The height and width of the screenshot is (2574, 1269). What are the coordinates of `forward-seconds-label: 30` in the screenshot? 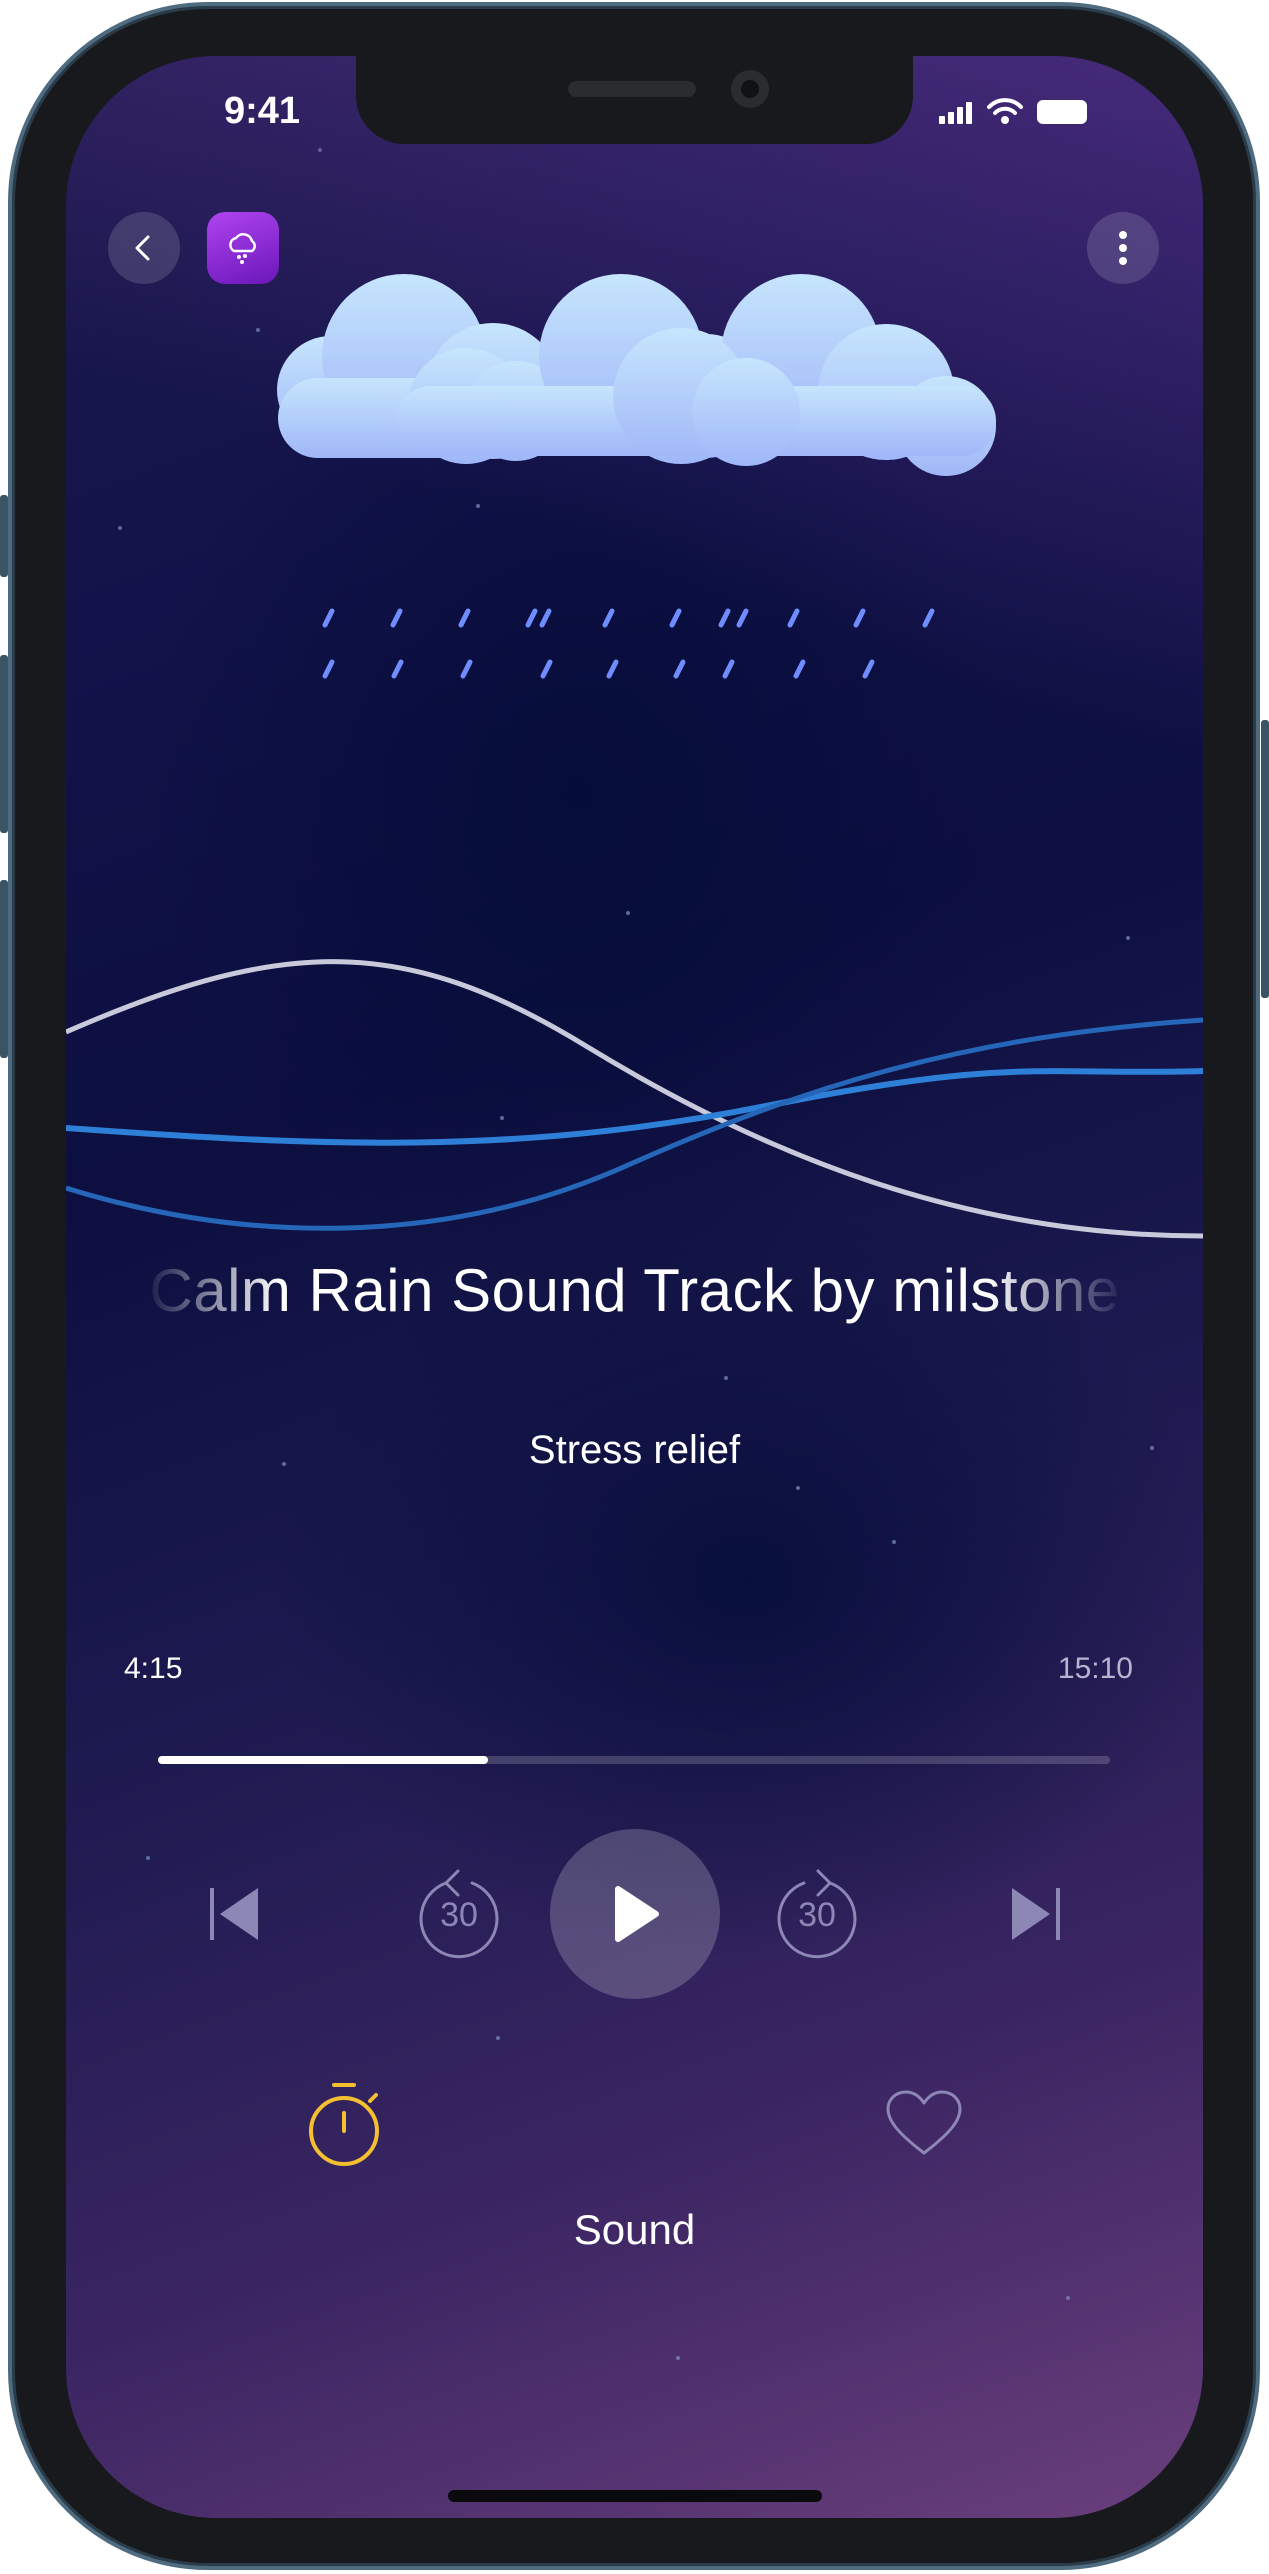 It's located at (817, 1915).